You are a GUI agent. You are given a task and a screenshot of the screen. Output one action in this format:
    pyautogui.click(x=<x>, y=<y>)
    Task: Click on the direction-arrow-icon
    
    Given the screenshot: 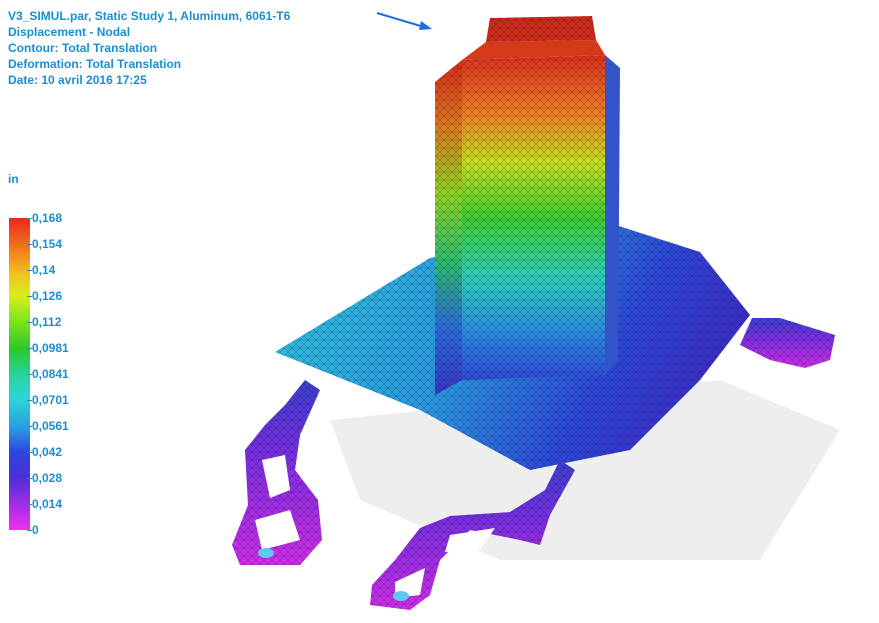 What is the action you would take?
    pyautogui.click(x=404, y=21)
    